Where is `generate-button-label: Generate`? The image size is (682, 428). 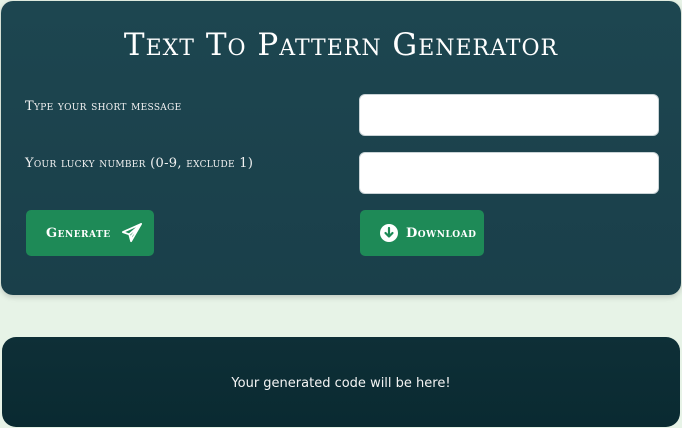
generate-button-label: Generate is located at coordinates (78, 233).